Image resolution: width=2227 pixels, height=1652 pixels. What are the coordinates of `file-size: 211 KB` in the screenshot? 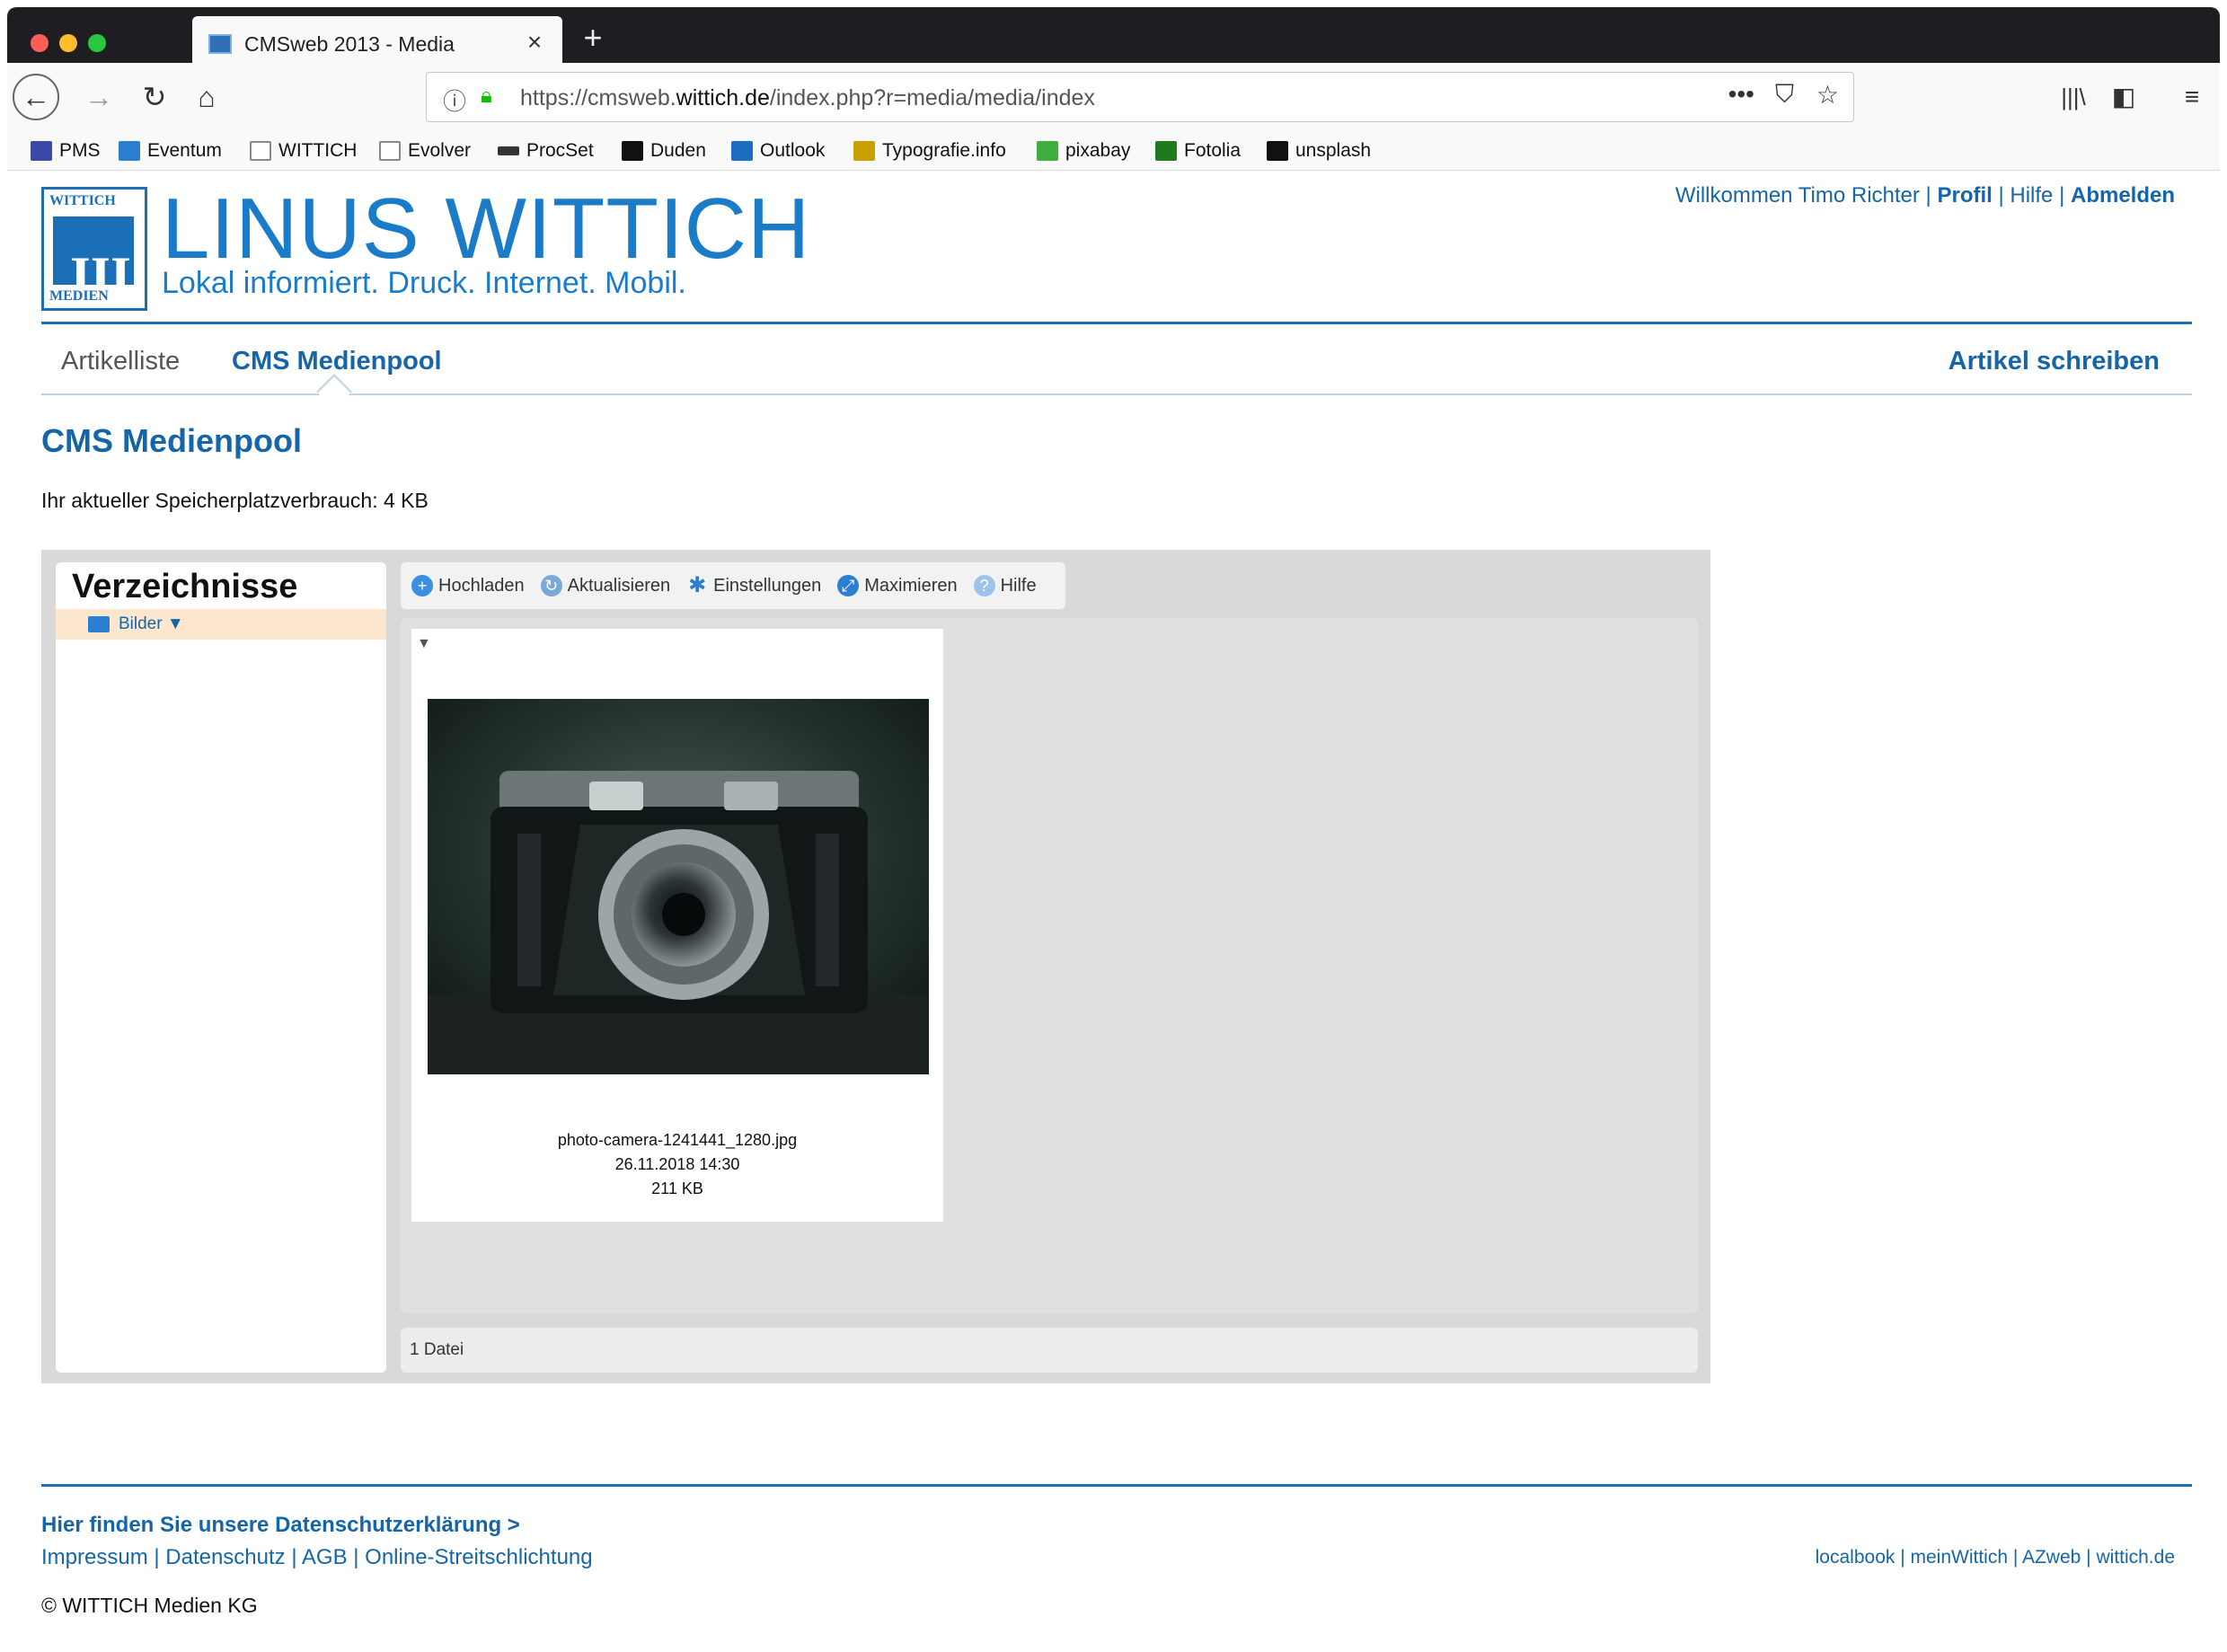 It's located at (677, 1188).